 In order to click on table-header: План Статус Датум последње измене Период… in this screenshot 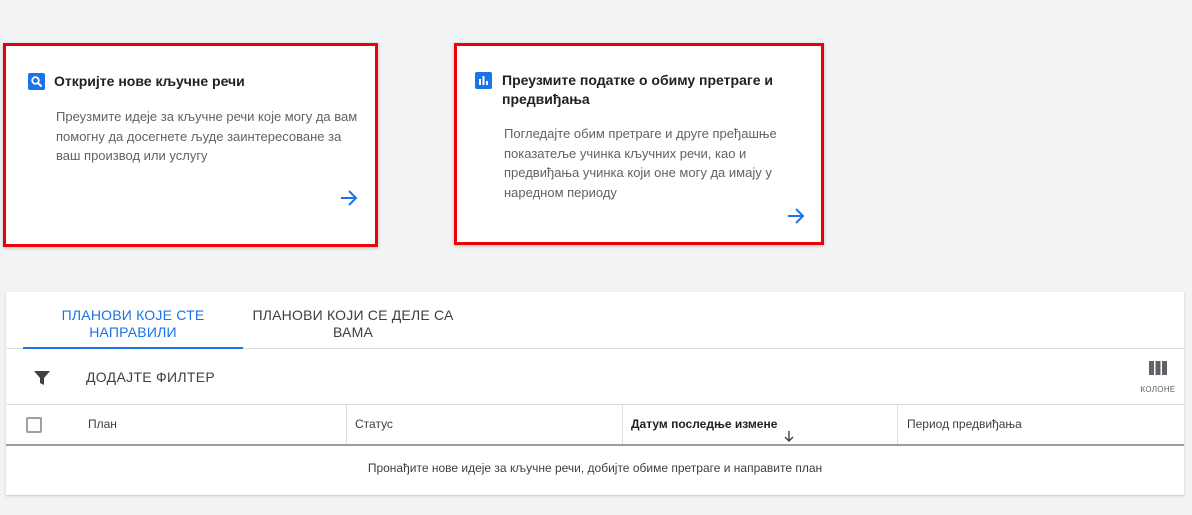, I will do `click(595, 425)`.